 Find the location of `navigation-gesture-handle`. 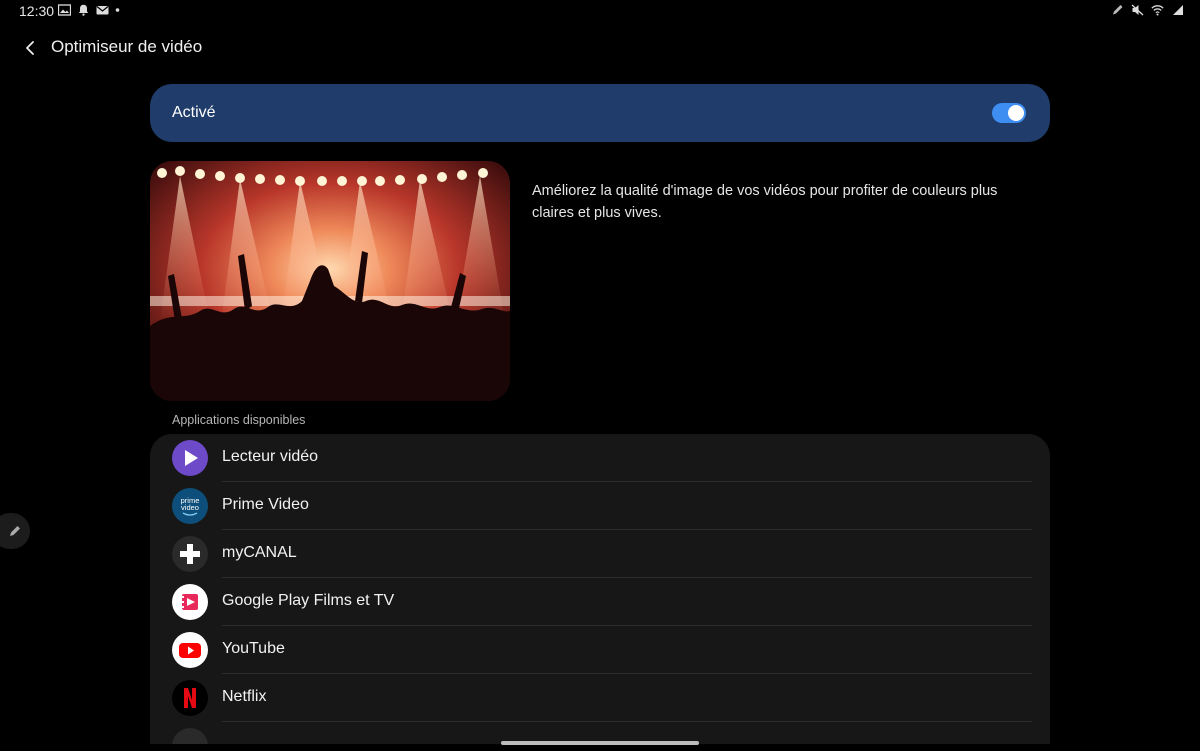

navigation-gesture-handle is located at coordinates (600, 743).